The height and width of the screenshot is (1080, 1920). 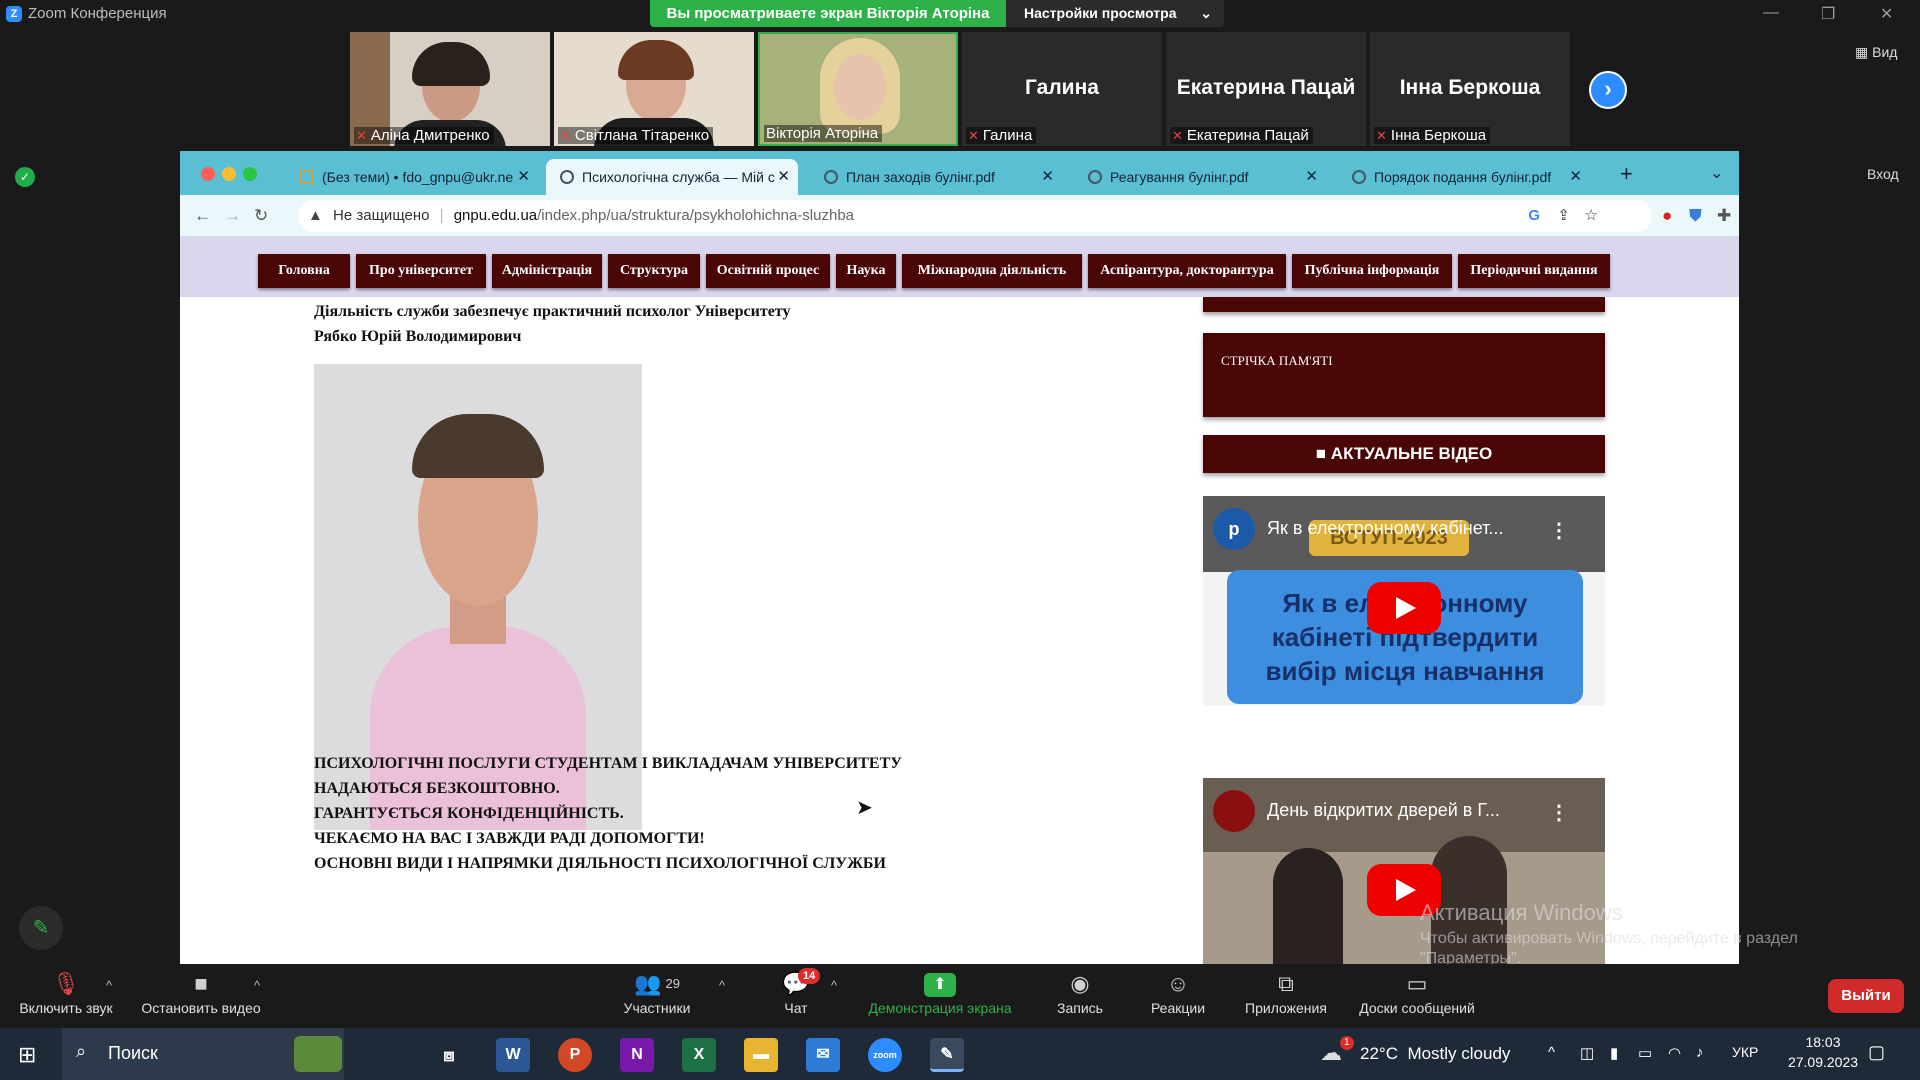 I want to click on browser-tab: План заходів булінг.pdf ✕, so click(x=936, y=177).